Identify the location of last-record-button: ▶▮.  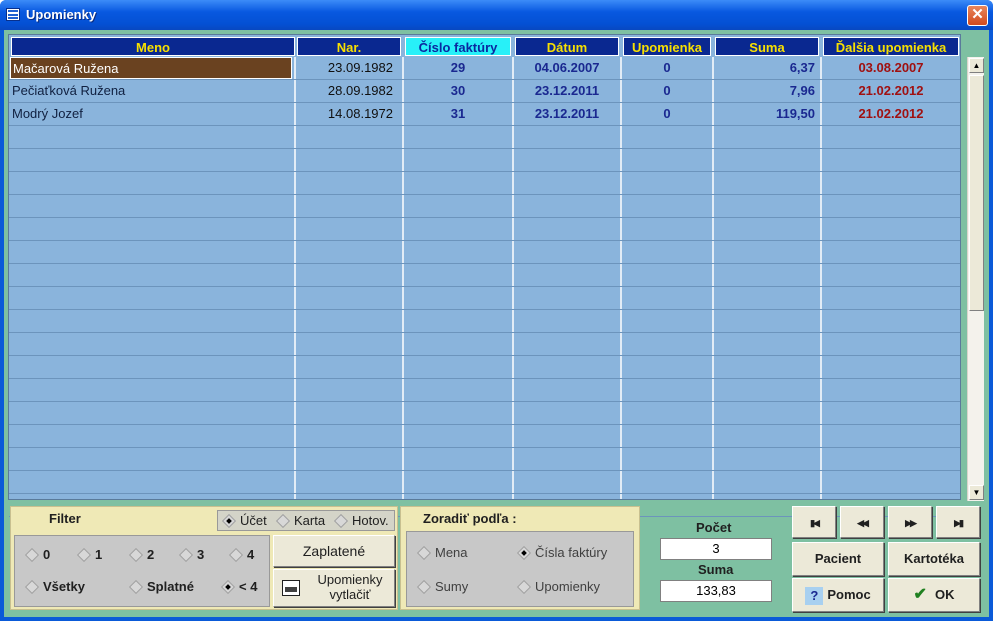
(958, 522).